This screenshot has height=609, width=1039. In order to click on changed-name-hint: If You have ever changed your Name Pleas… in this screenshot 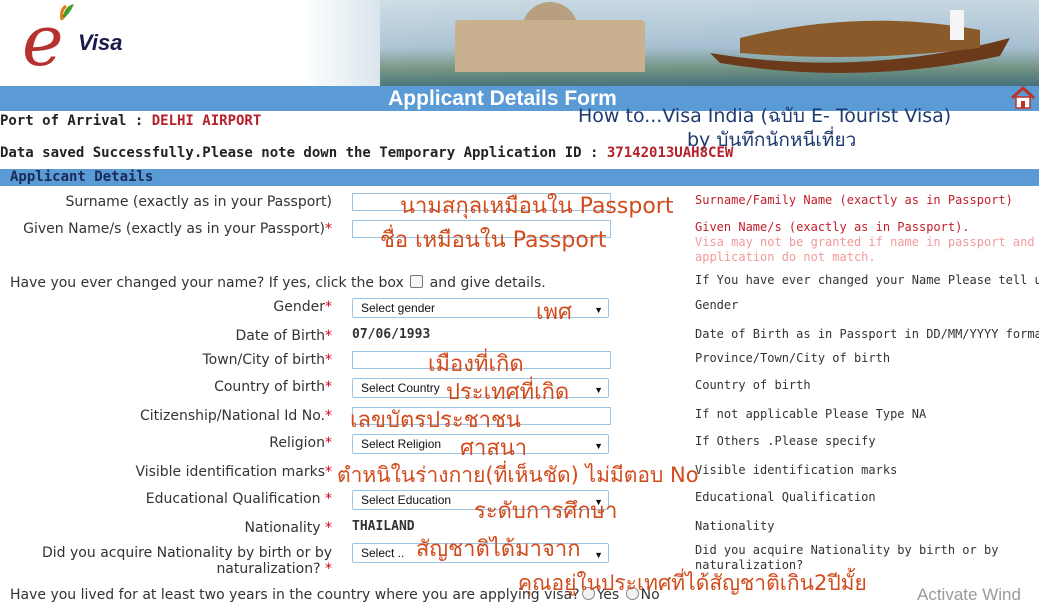, I will do `click(867, 280)`.